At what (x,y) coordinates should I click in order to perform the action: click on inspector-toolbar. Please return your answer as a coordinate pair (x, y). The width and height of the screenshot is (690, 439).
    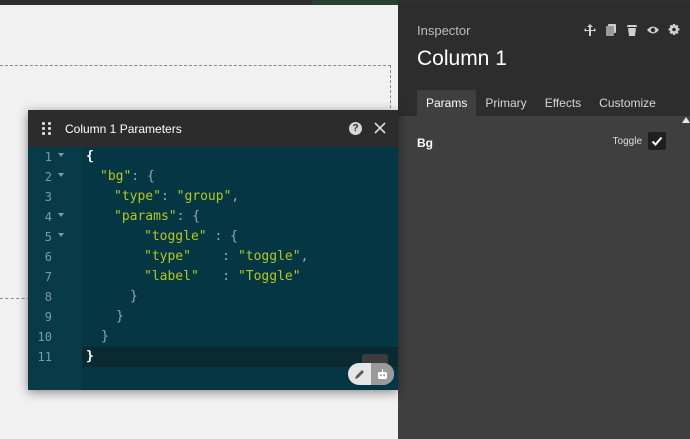
    Looking at the image, I should click on (631, 30).